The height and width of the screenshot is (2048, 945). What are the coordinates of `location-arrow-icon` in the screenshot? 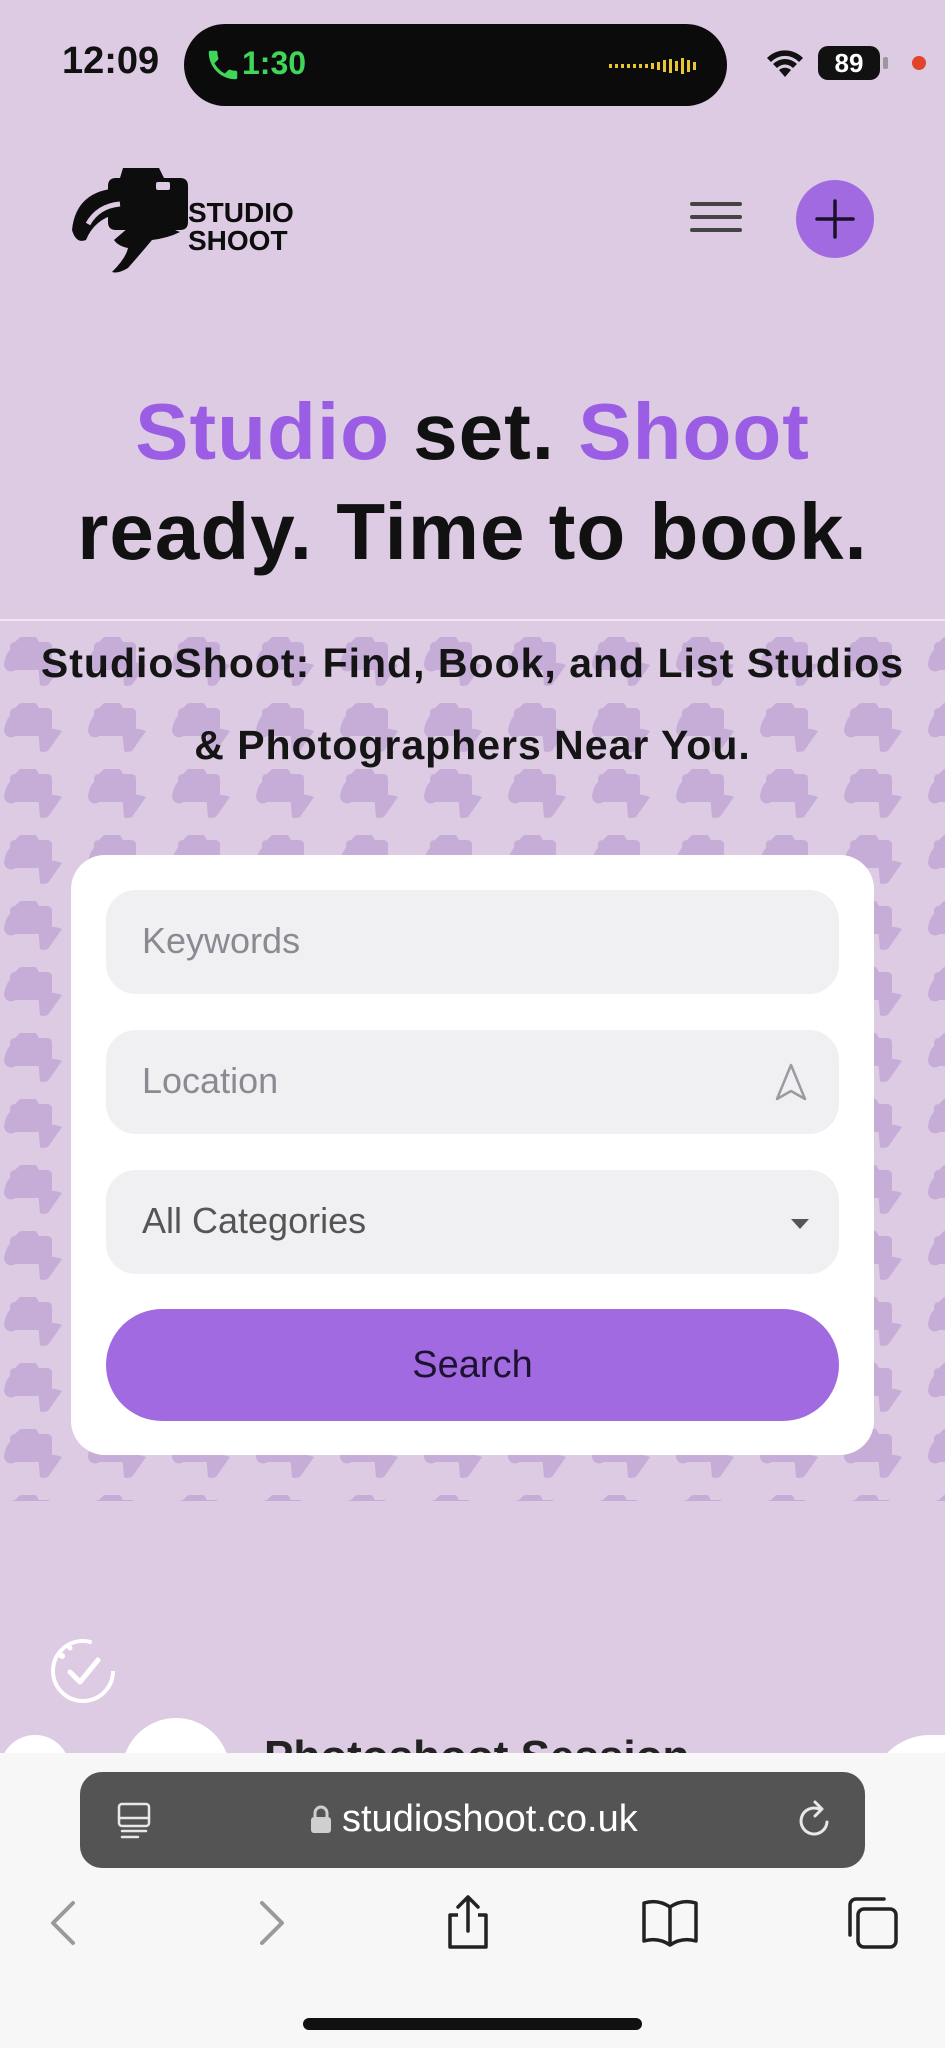 It's located at (791, 1082).